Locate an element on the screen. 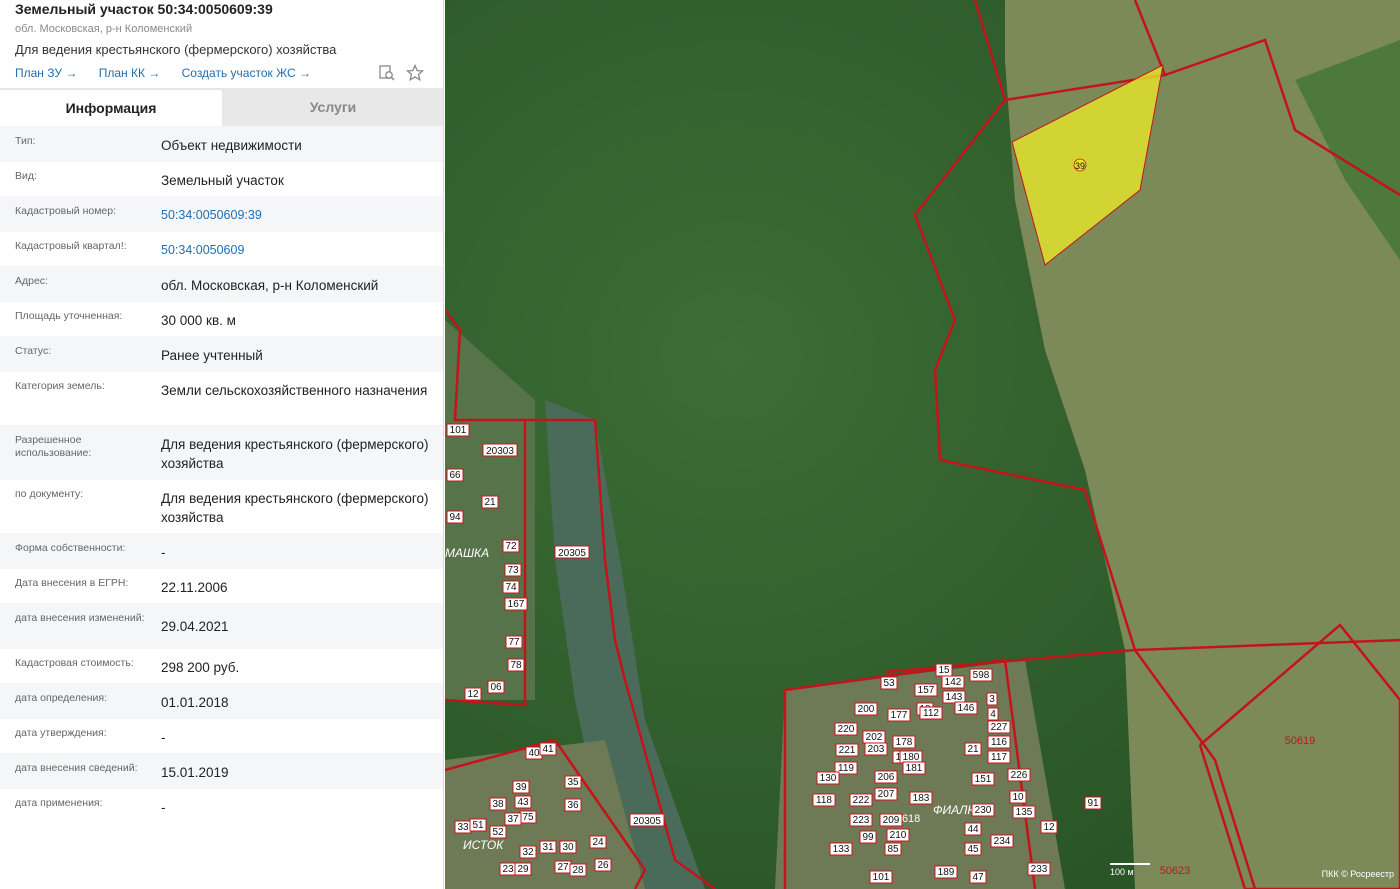  parcel-number-label: 209 is located at coordinates (891, 820).